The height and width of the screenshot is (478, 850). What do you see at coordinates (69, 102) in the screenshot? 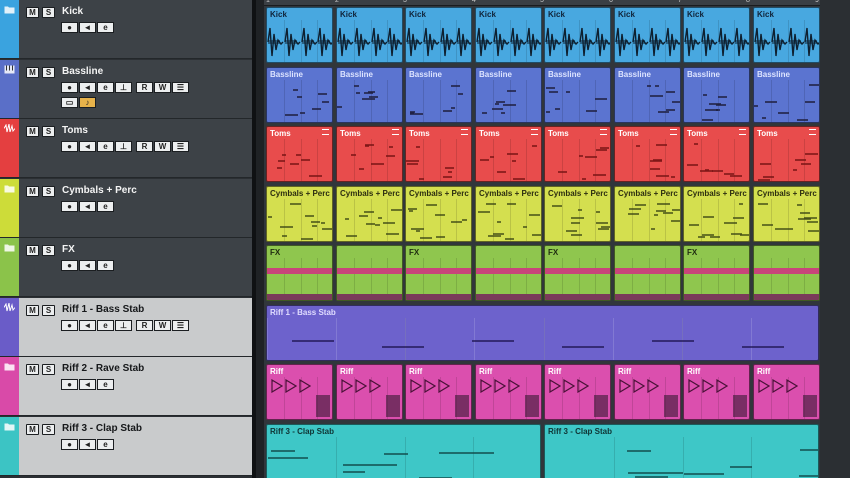
I see `fold-button: ▭` at bounding box center [69, 102].